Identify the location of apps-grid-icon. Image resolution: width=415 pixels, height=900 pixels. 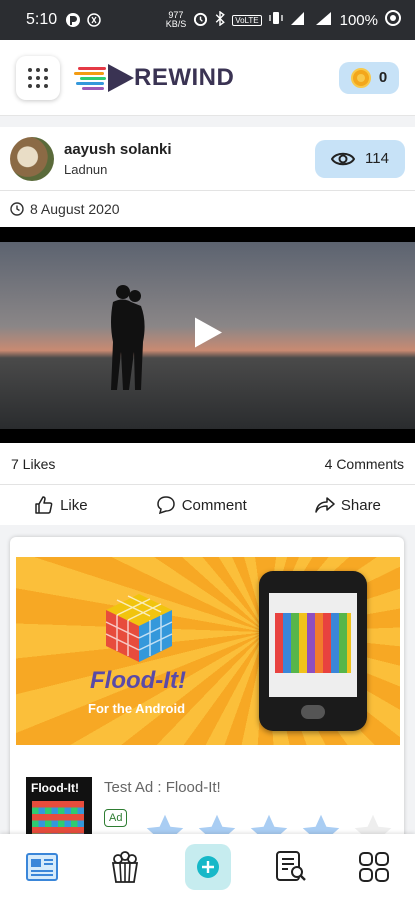
(373, 867).